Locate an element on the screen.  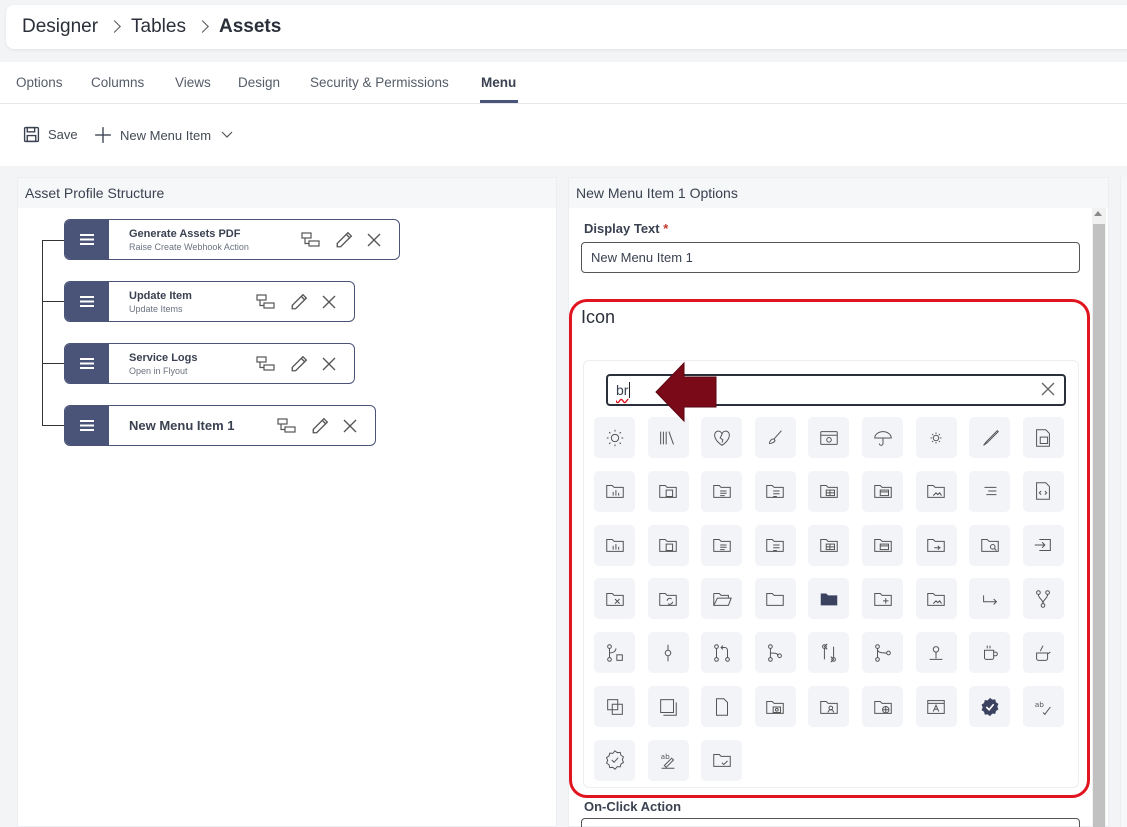
new-menu-item-label: New Menu Item is located at coordinates (166, 135).